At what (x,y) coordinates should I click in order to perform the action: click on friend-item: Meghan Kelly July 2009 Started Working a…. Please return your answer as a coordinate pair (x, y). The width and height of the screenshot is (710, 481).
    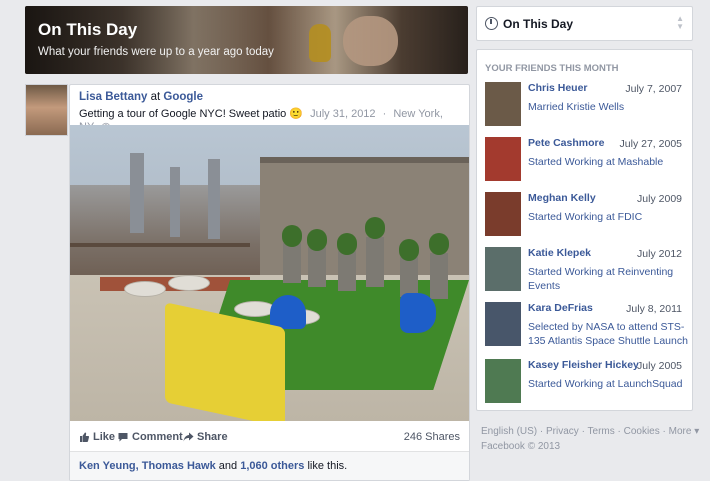
    Looking at the image, I should click on (585, 216).